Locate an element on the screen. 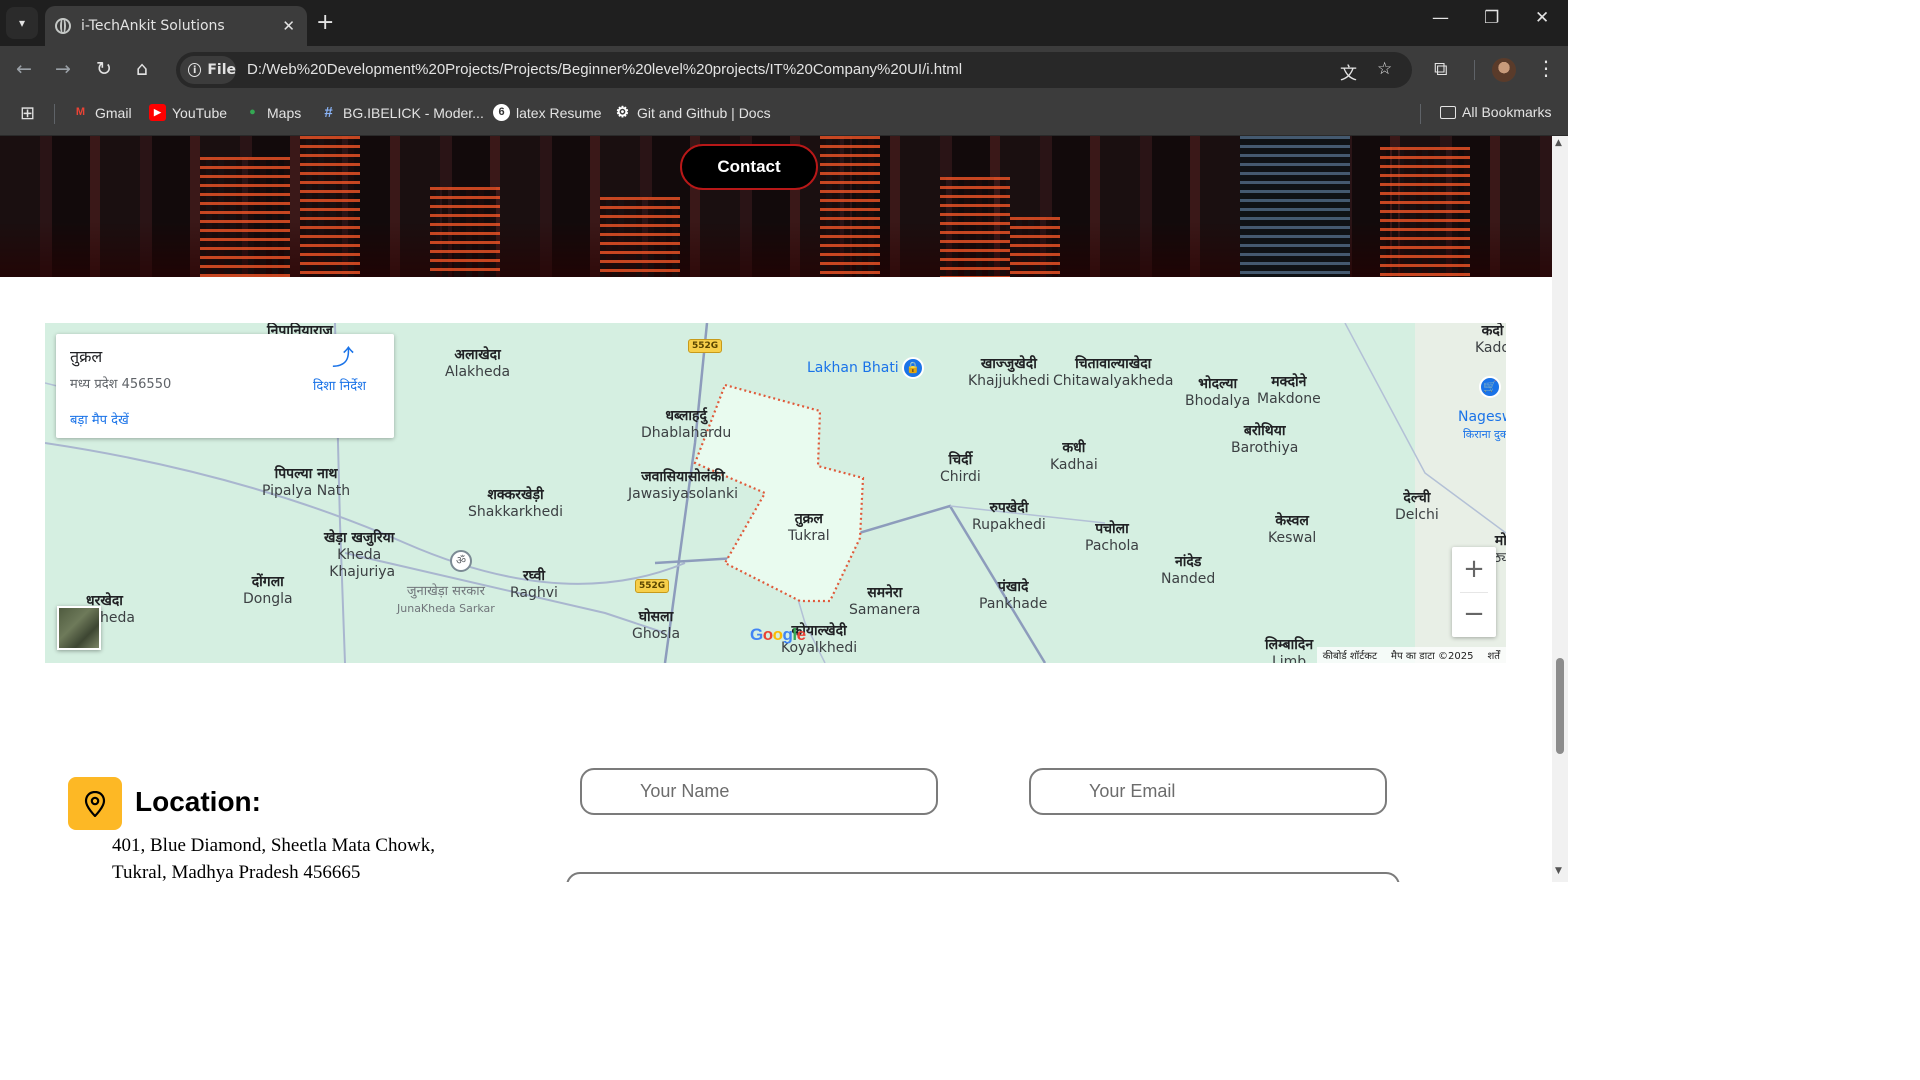 This screenshot has width=1920, height=1080. chevron-down-icon: ▾ is located at coordinates (22, 23).